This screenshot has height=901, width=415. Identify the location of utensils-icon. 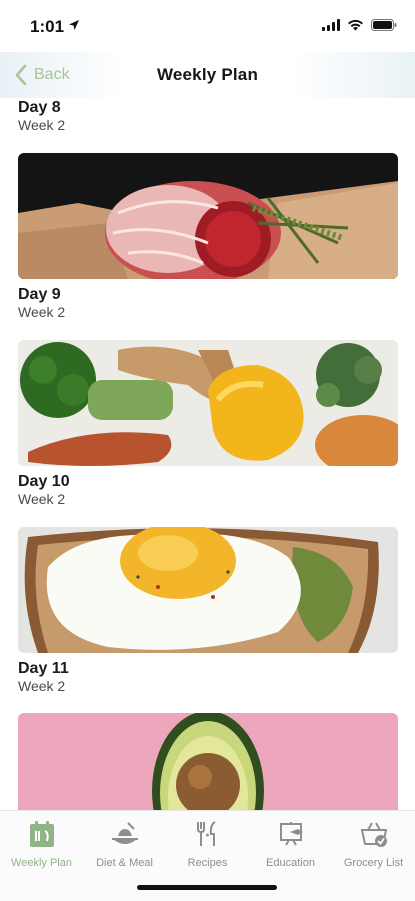
(206, 833).